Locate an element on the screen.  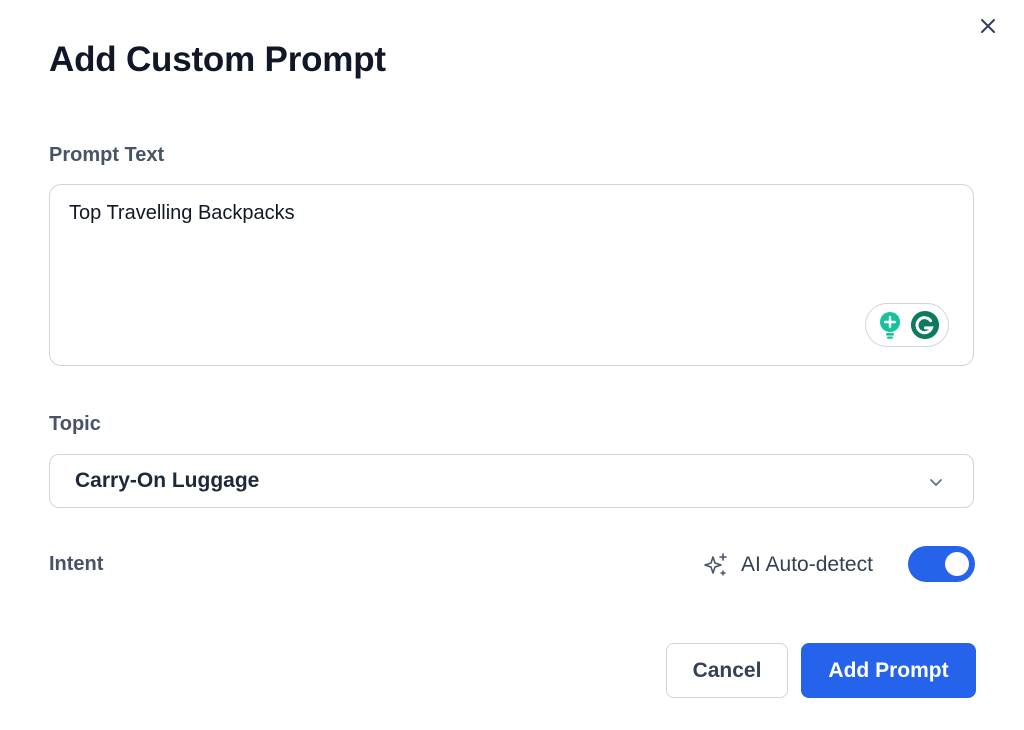
toggle-knob is located at coordinates (957, 564).